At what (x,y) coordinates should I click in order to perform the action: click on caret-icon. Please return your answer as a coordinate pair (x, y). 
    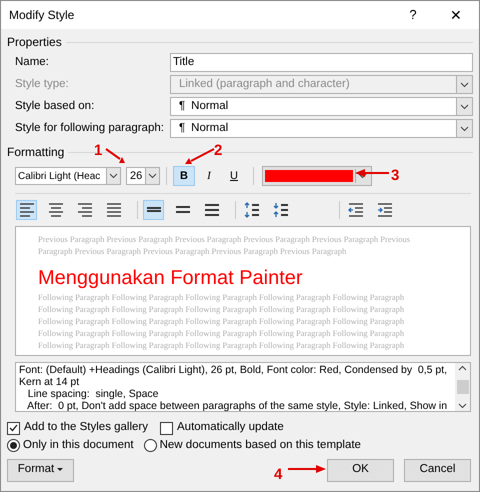
    Looking at the image, I should click on (60, 470).